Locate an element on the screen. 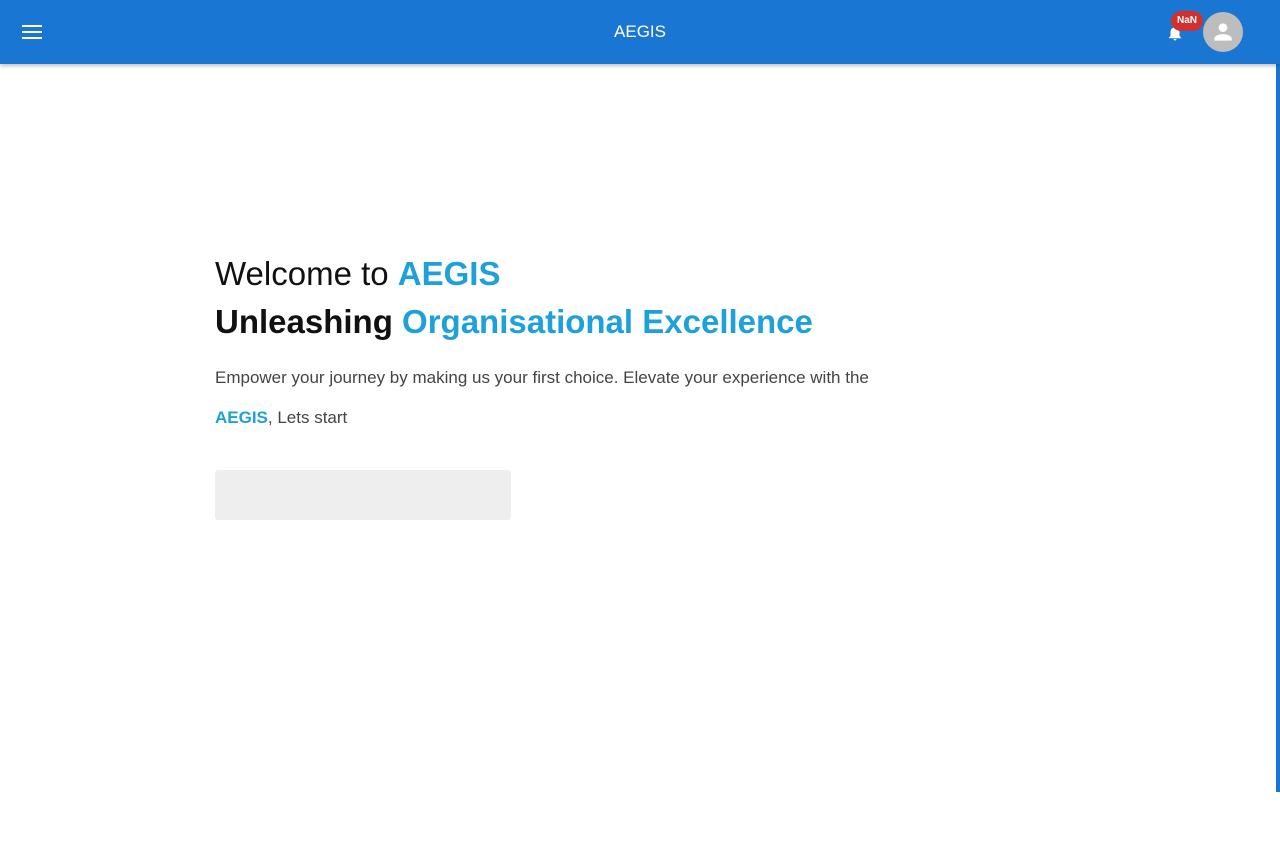 This screenshot has width=1280, height=845. app-title: AEGIS is located at coordinates (640, 31).